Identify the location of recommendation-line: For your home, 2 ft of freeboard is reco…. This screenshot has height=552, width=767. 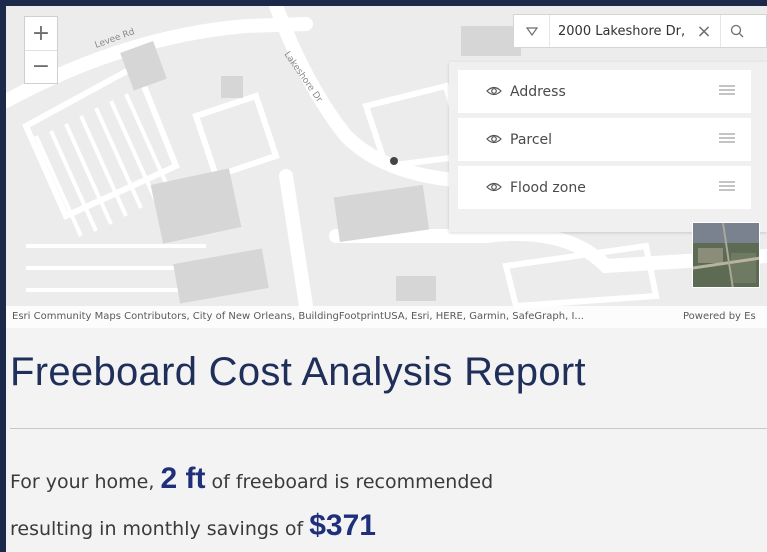
(251, 479).